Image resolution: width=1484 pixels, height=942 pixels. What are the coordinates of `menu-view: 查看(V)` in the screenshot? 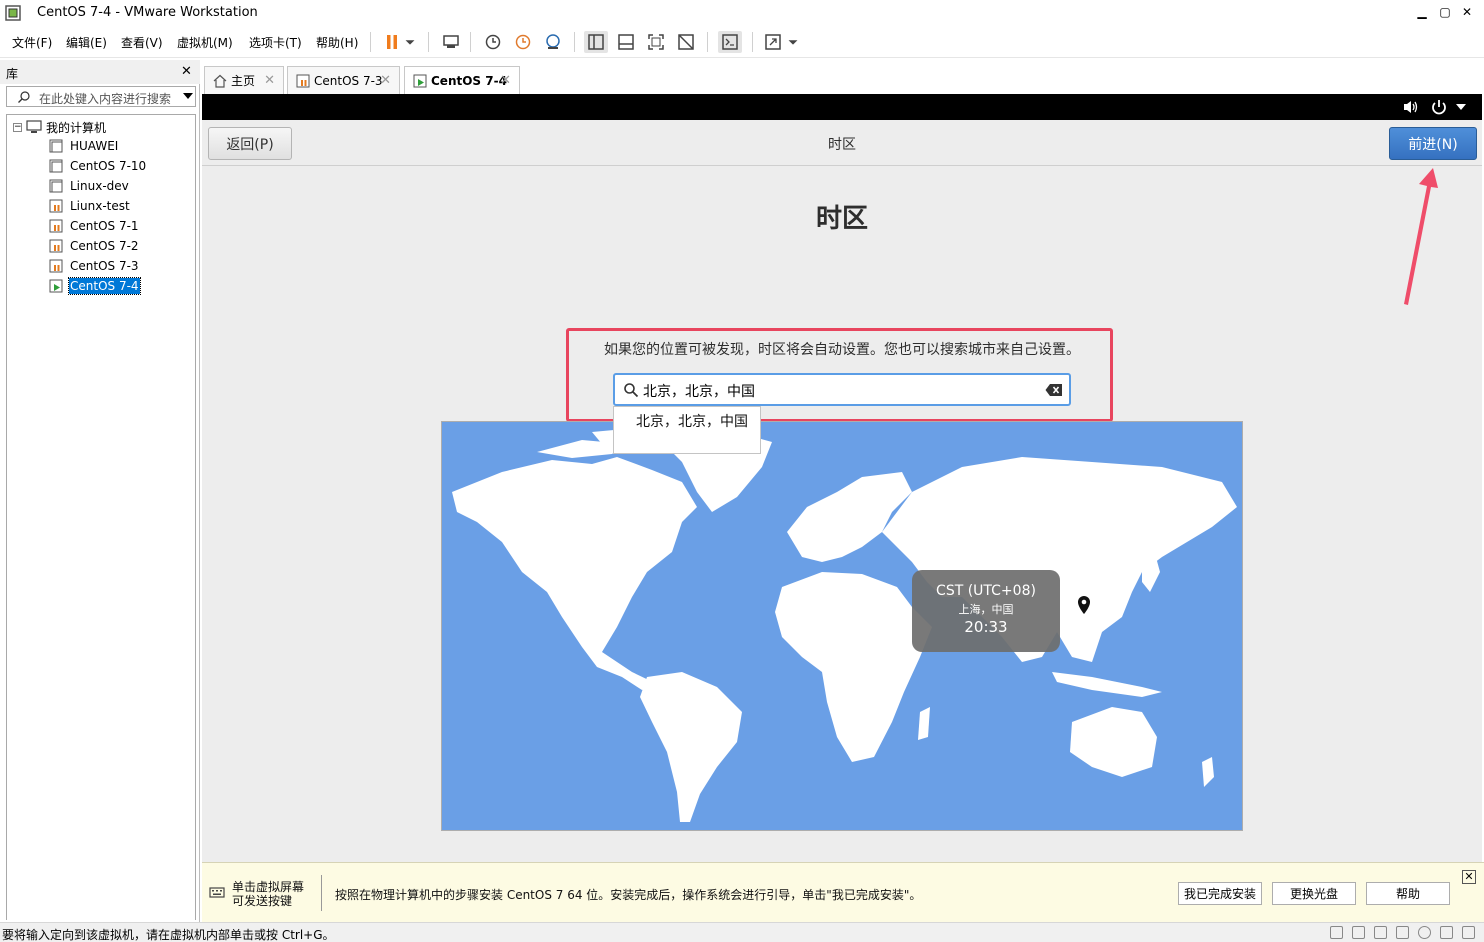 It's located at (142, 42).